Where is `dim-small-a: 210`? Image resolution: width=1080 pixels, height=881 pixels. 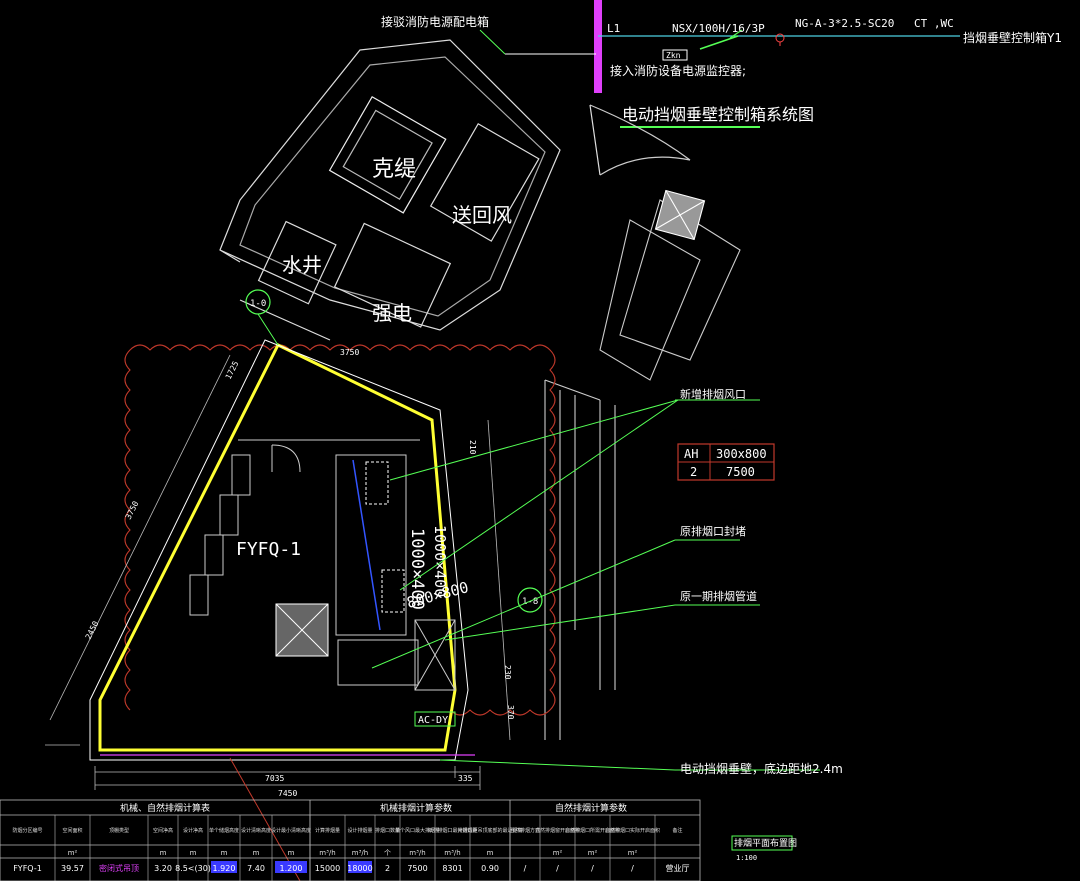 dim-small-a: 210 is located at coordinates (472, 447).